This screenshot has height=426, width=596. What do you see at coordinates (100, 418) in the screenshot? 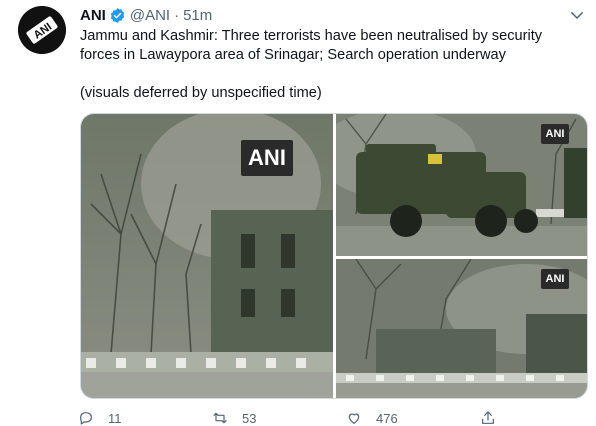
I see `reply-button: 11` at bounding box center [100, 418].